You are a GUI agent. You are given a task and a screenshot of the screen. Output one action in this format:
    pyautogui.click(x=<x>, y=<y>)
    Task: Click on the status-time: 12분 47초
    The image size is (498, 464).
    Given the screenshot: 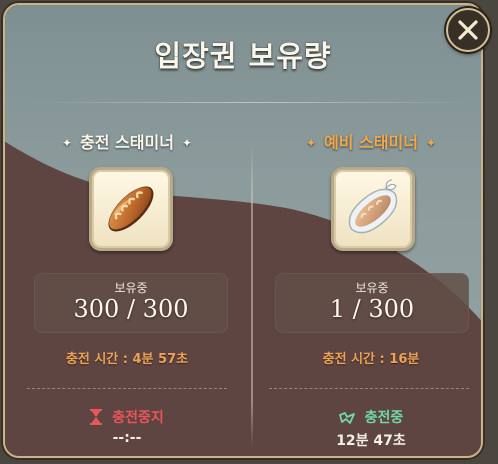 What is the action you would take?
    pyautogui.click(x=371, y=441)
    